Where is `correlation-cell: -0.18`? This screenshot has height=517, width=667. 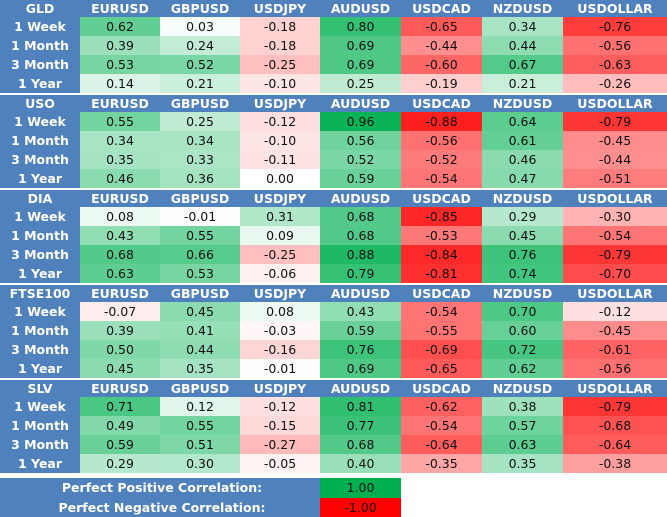 correlation-cell: -0.18 is located at coordinates (280, 26).